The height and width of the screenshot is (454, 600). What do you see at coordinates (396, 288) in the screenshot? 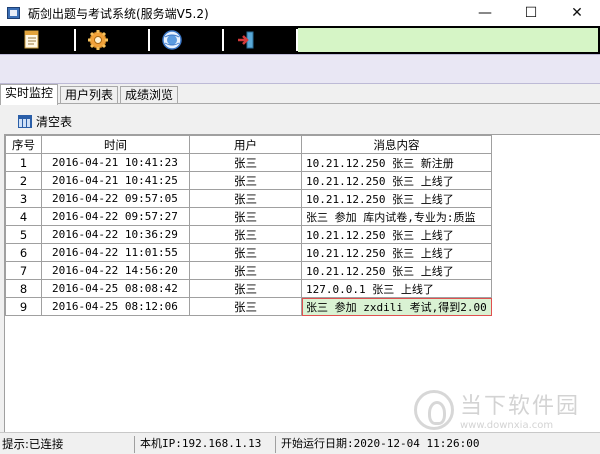
I see `cell-message: 127.0.0.1 张三 上线了` at bounding box center [396, 288].